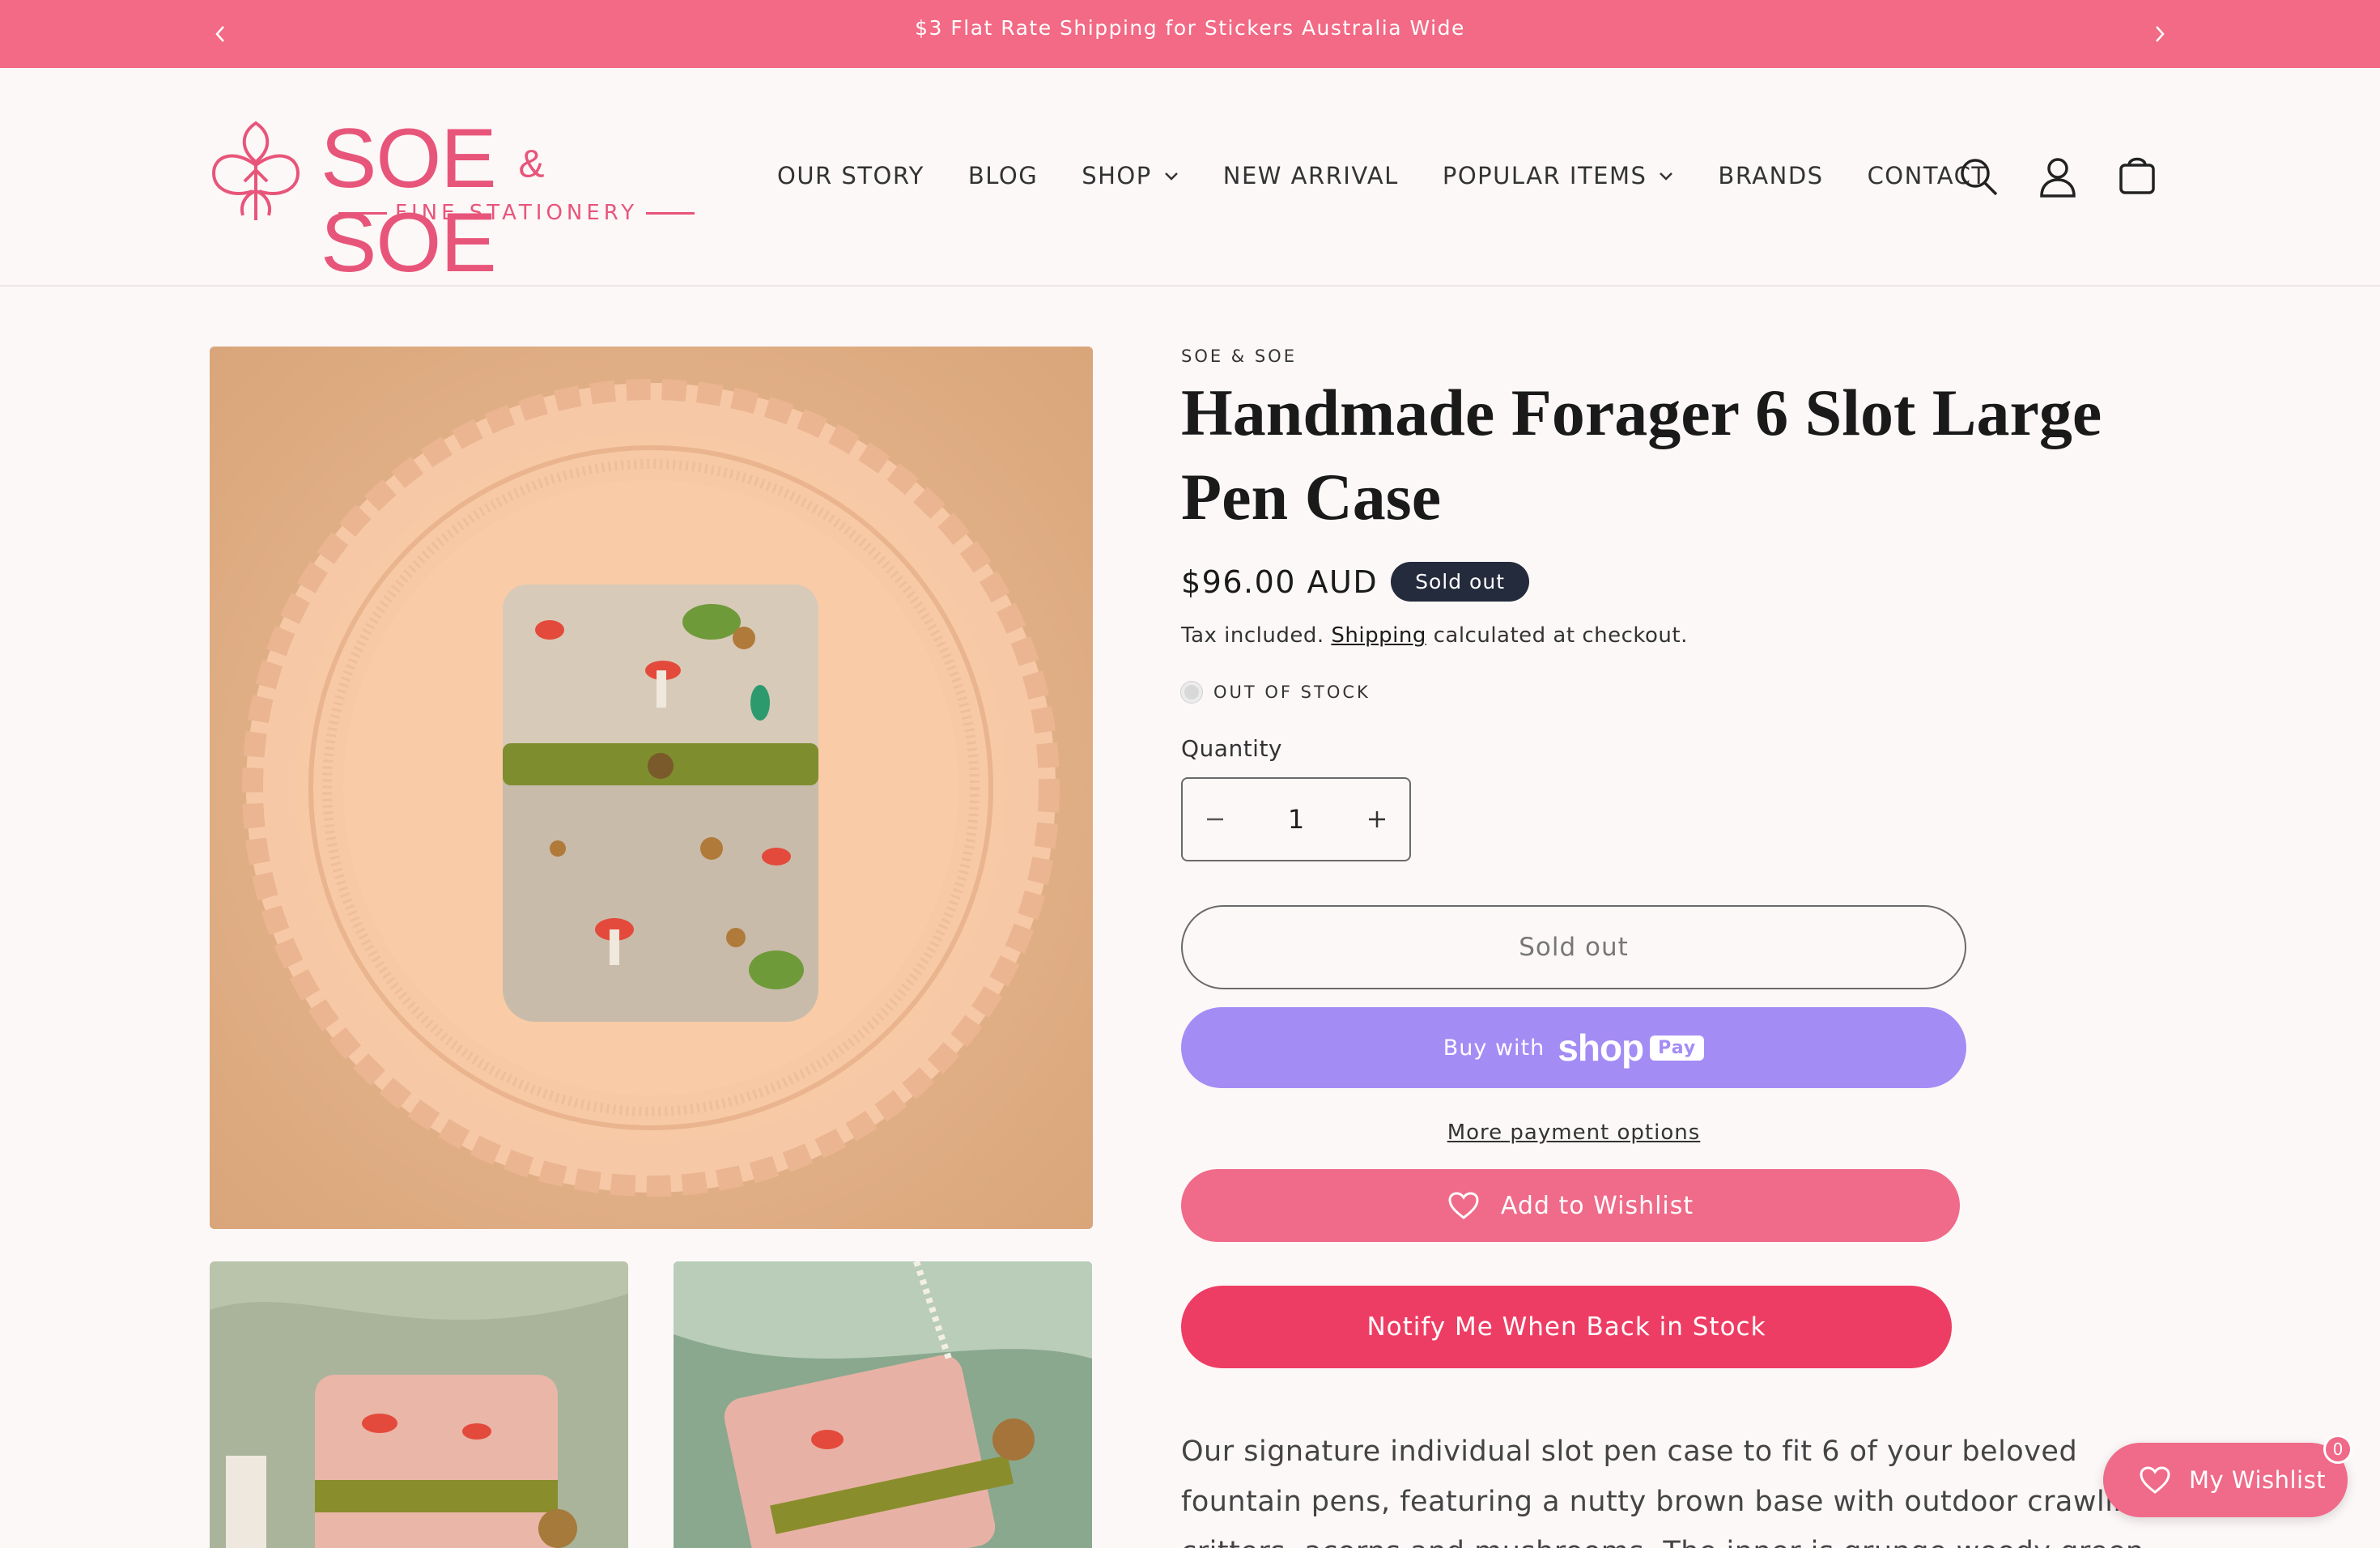 The height and width of the screenshot is (1548, 2380). Describe the element at coordinates (1573, 1133) in the screenshot. I see `more-payment-options-link: More payment options` at that location.